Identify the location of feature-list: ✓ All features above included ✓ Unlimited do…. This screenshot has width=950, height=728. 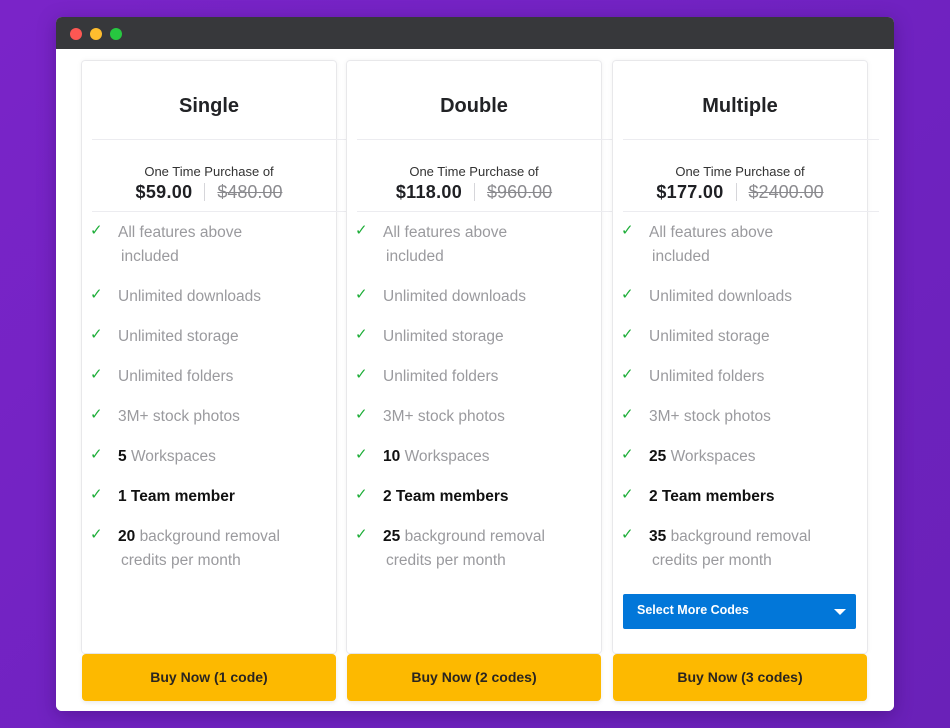
(740, 405).